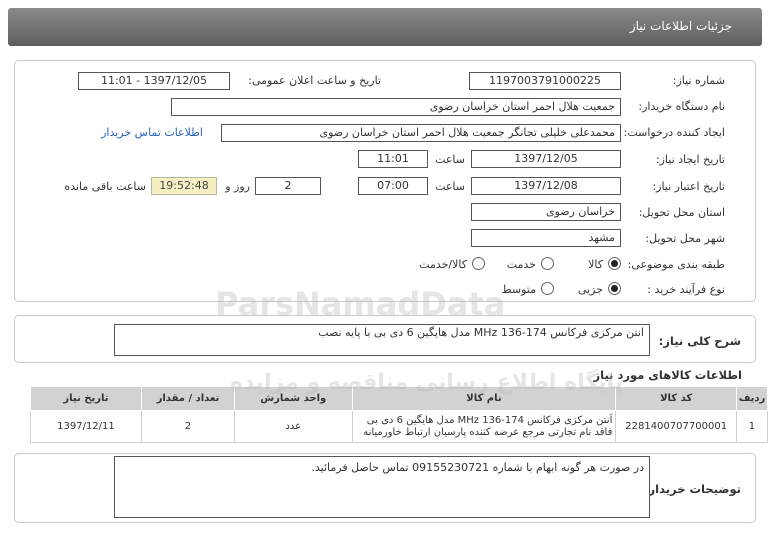  Describe the element at coordinates (152, 132) in the screenshot. I see `buyer-contact-link: اطلاعات تماس خریدار` at that location.